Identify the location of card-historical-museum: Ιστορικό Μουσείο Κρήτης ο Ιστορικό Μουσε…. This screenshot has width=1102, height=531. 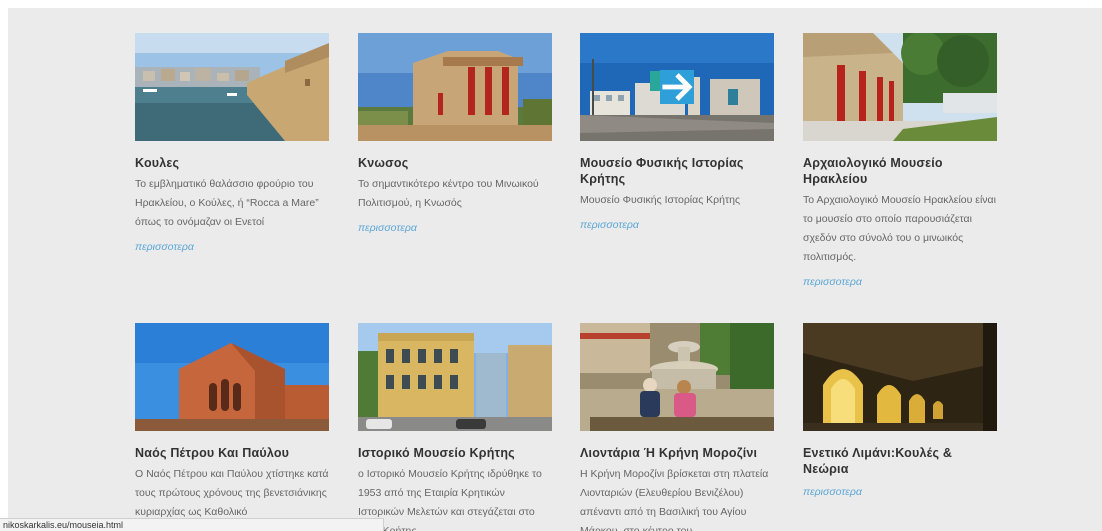
(455, 427).